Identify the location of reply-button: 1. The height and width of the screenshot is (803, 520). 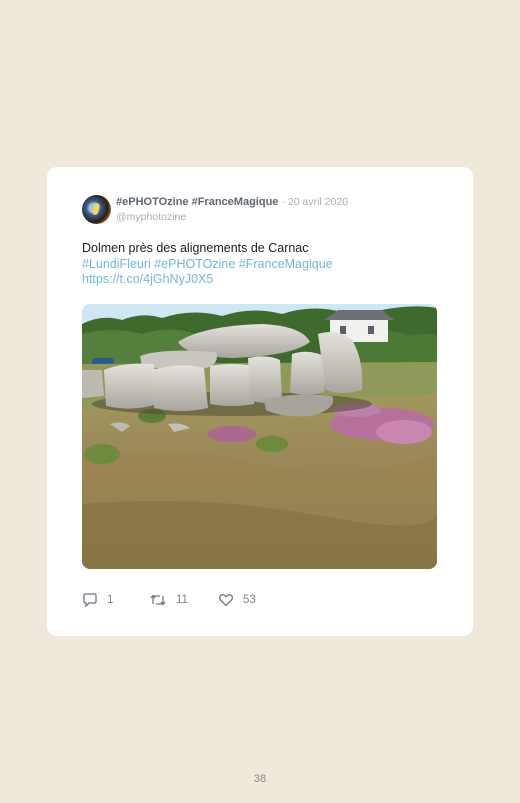
(97, 600).